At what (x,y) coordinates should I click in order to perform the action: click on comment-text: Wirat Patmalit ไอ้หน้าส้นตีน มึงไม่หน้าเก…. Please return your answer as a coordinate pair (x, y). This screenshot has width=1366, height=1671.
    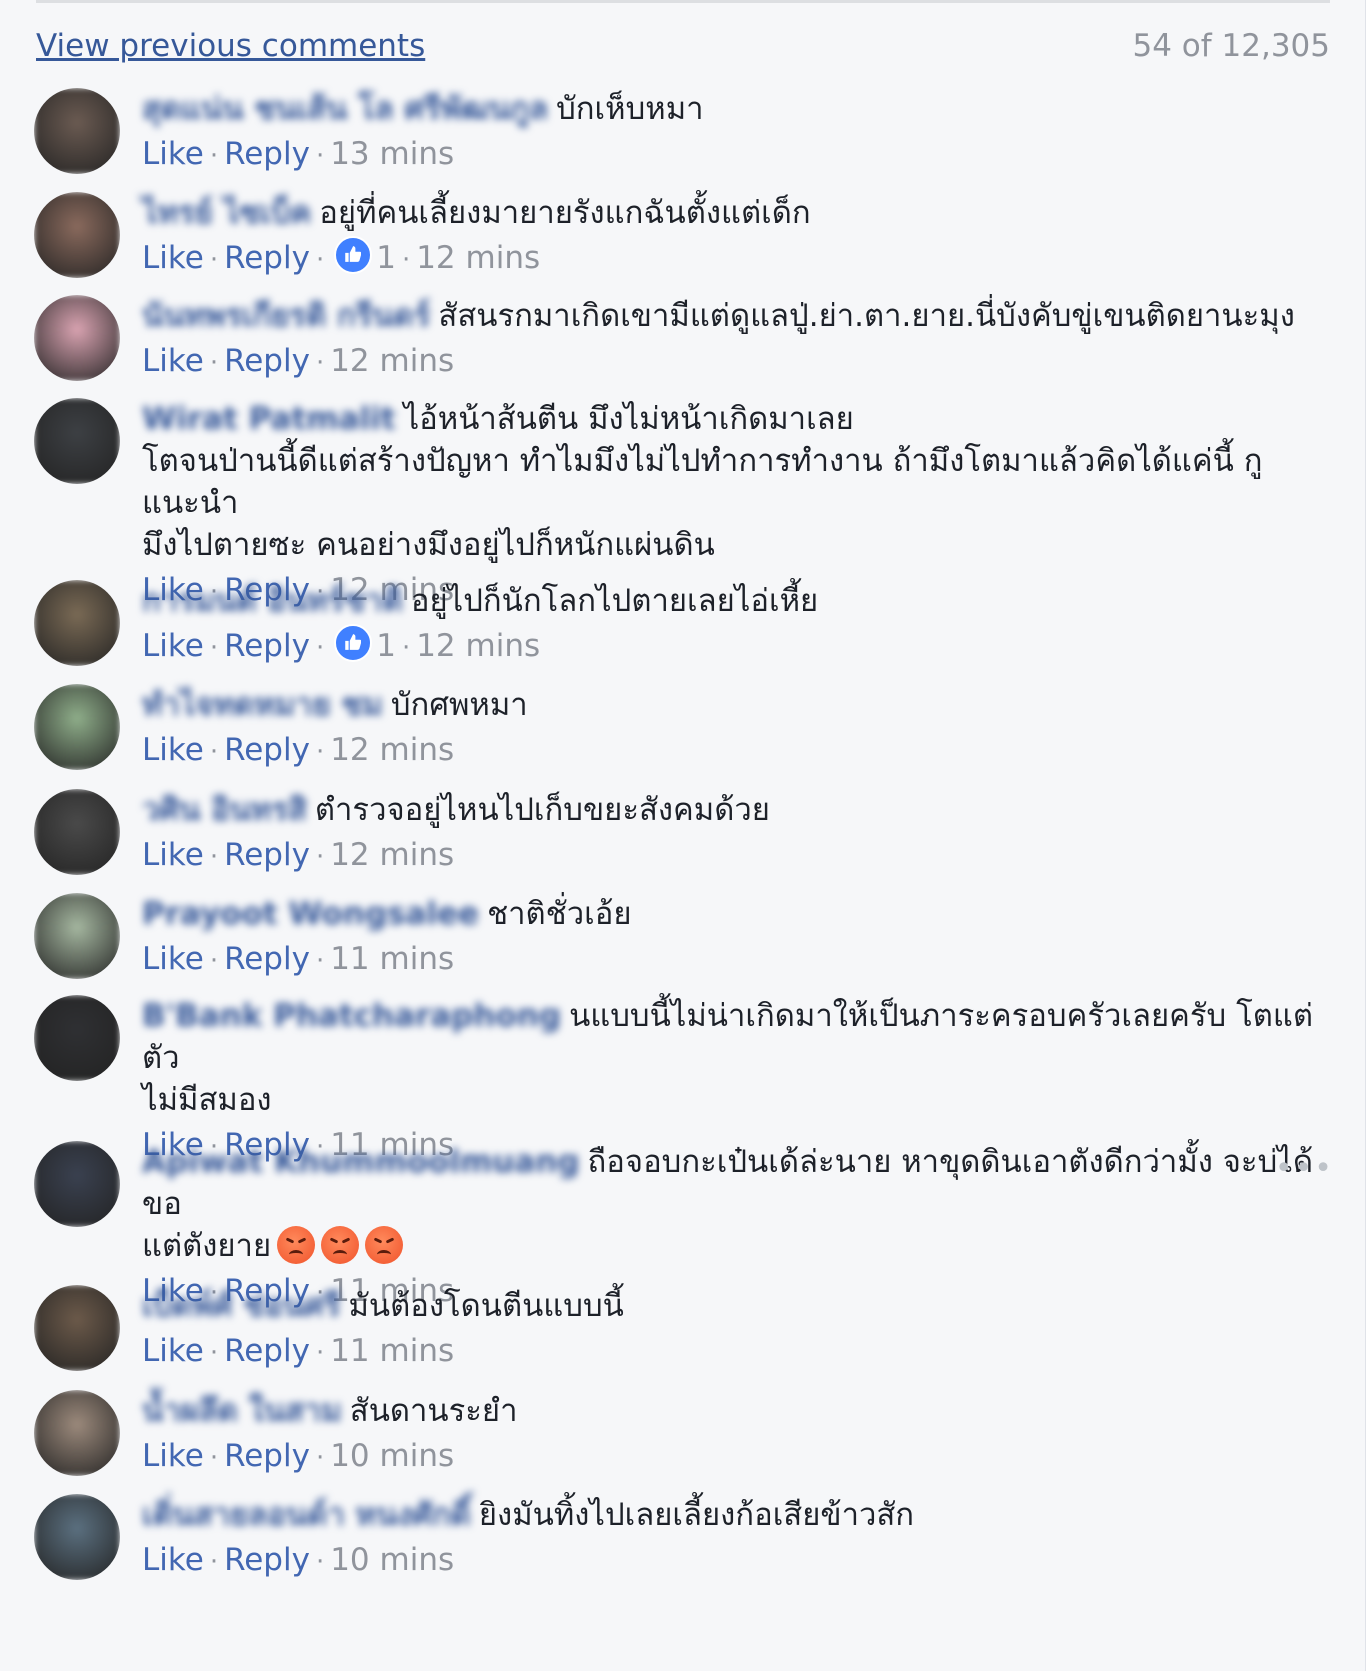
    Looking at the image, I should click on (732, 482).